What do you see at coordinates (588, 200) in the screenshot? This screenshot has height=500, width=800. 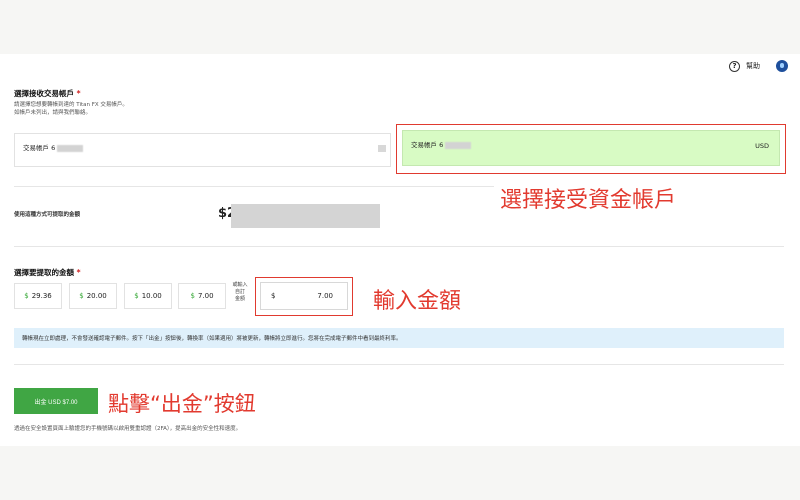 I see `annotation-select-account: 選擇接受資金帳戶` at bounding box center [588, 200].